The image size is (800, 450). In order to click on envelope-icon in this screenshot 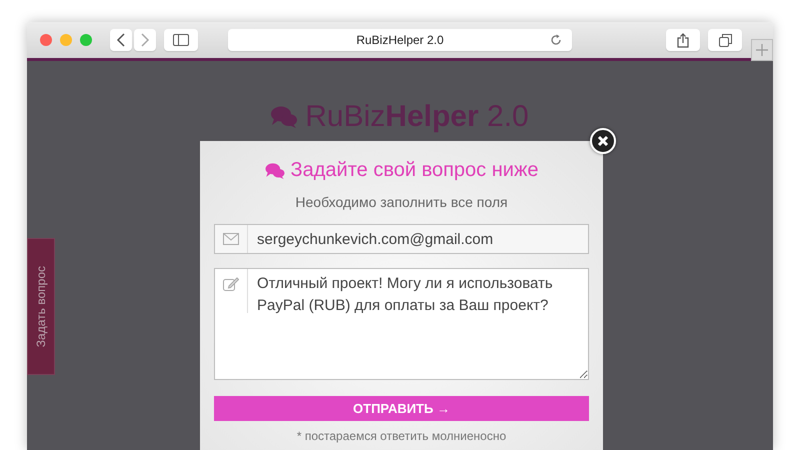, I will do `click(231, 239)`.